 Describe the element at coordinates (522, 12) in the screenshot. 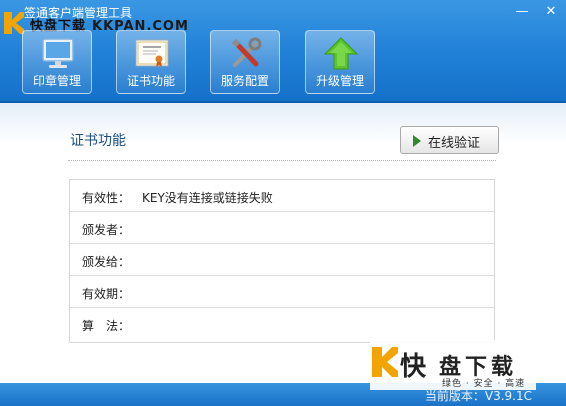

I see `minimize-button: —` at that location.